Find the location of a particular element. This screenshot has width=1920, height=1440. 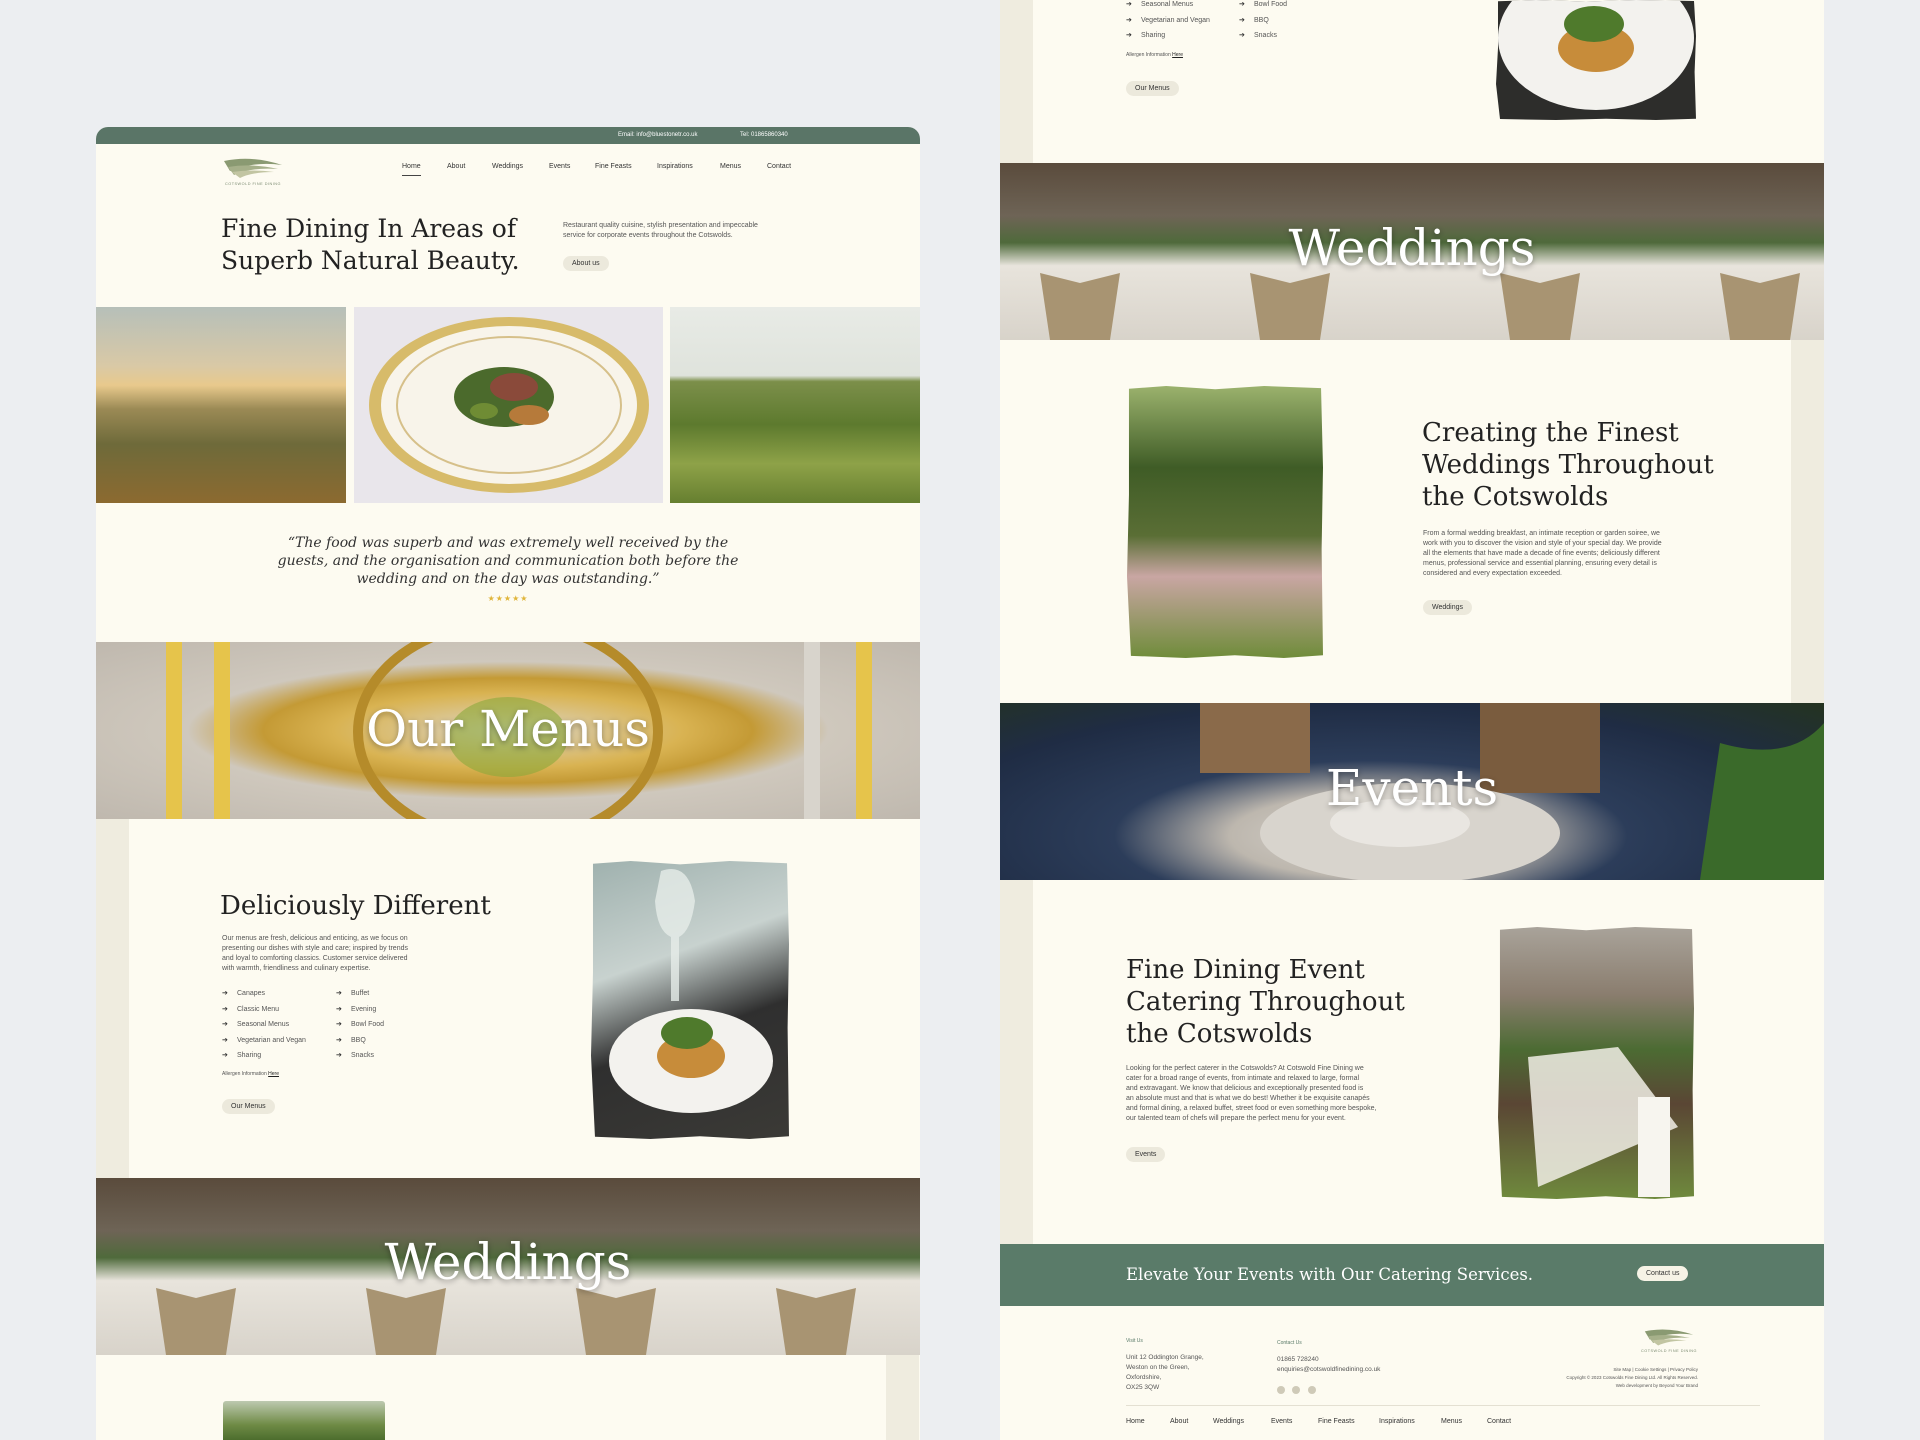

linkedin-icon is located at coordinates (1311, 1390).